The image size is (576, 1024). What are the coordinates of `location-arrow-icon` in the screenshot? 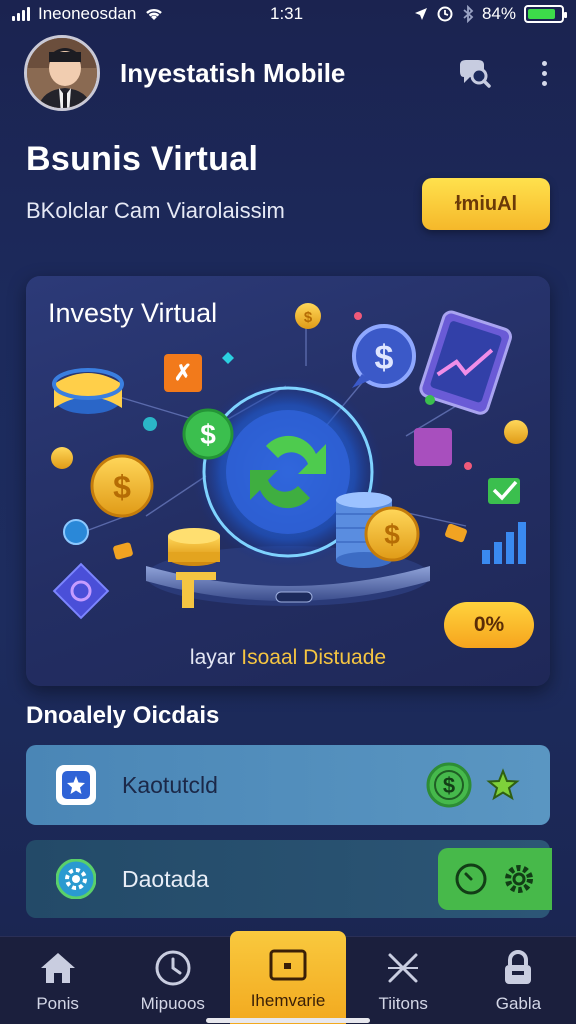 It's located at (420, 14).